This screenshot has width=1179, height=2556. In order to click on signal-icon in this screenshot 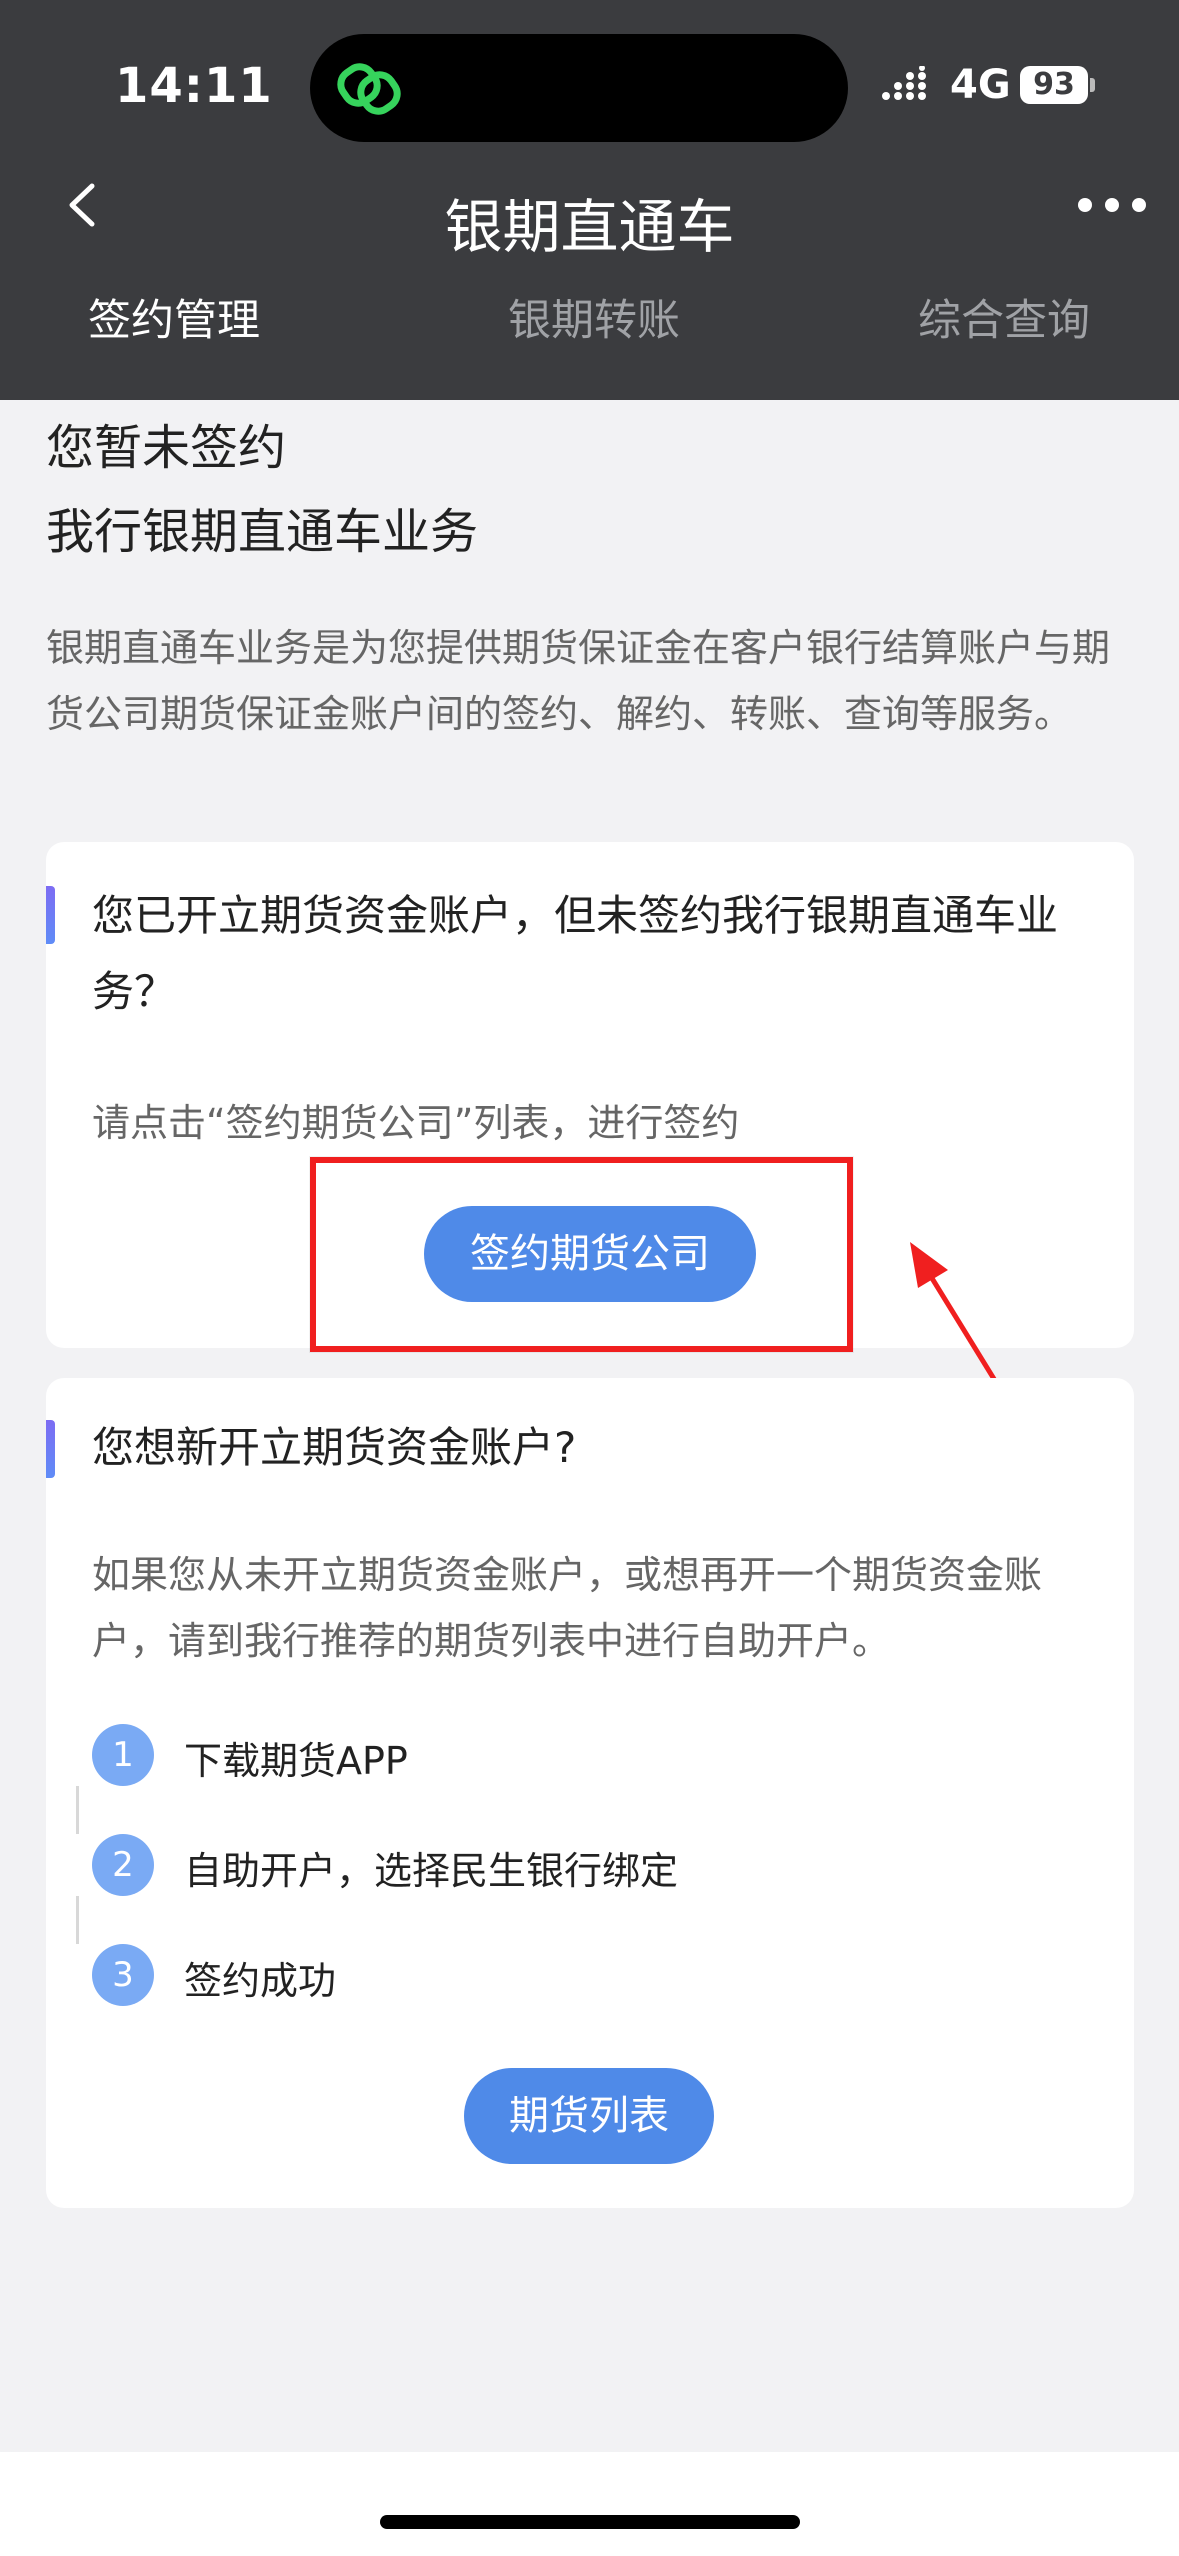, I will do `click(904, 83)`.